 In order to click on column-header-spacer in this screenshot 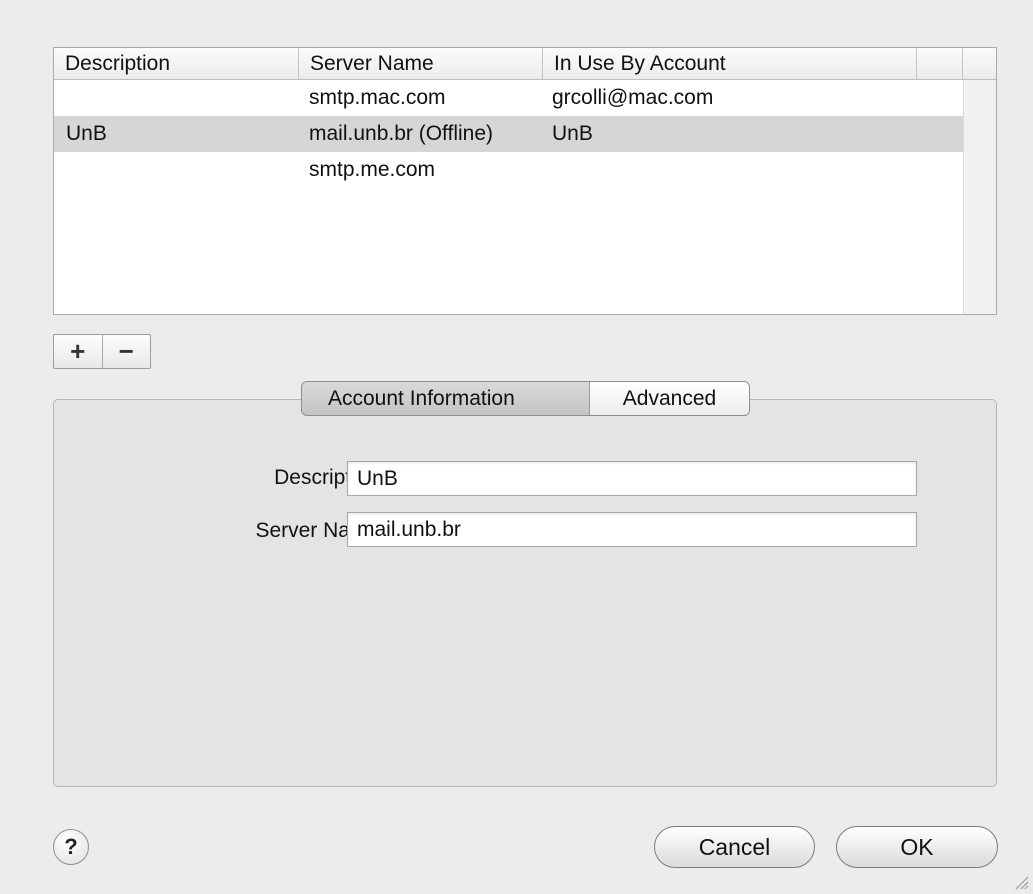, I will do `click(940, 63)`.